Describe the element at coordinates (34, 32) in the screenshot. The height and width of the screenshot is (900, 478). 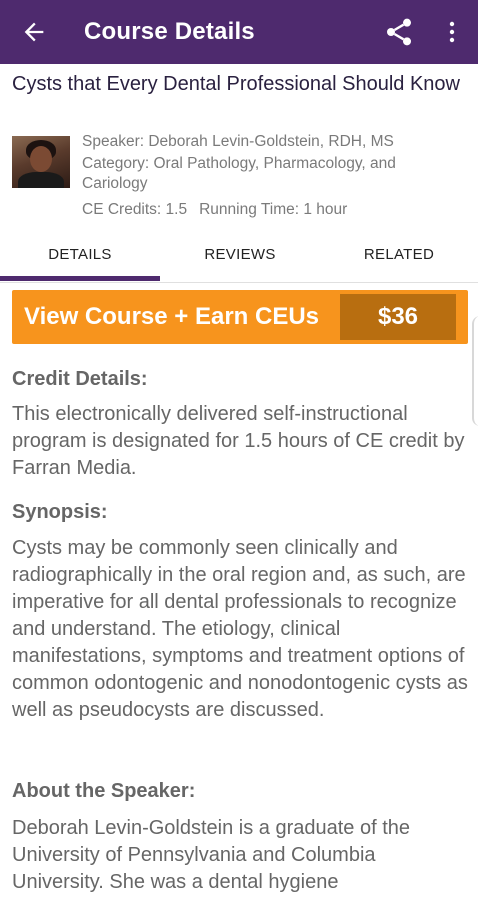
I see `arrow-left-icon` at that location.